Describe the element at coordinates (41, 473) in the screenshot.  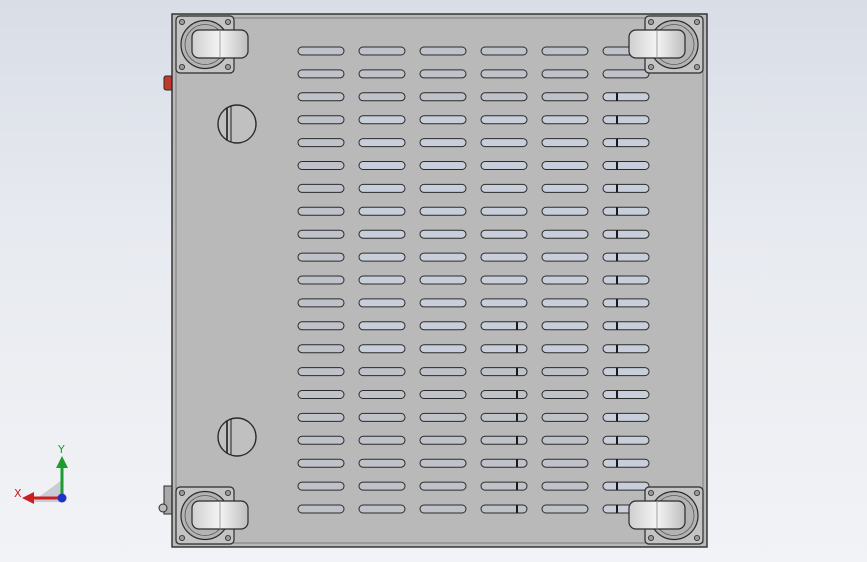
I see `axis-triad: Y X` at that location.